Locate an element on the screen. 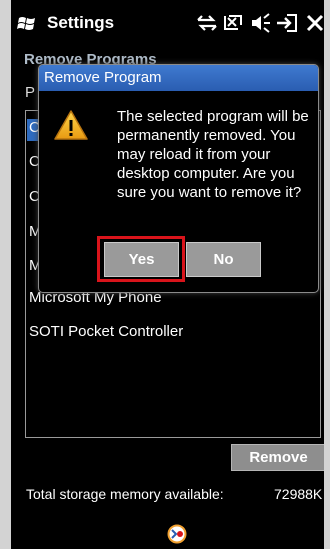 This screenshot has width=330, height=549. start-menu-icon is located at coordinates (27, 24).